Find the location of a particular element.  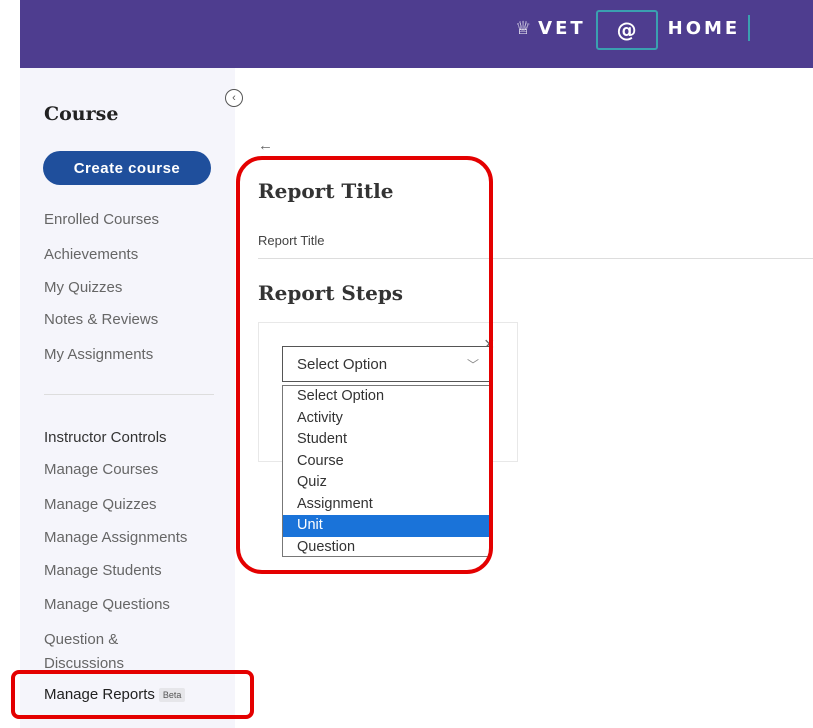

logo-bar is located at coordinates (749, 28).